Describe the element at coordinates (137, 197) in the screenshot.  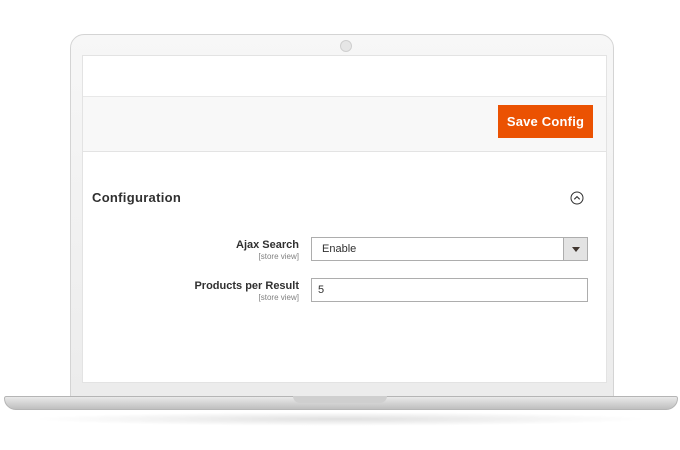
I see `section-title: Configuration` at that location.